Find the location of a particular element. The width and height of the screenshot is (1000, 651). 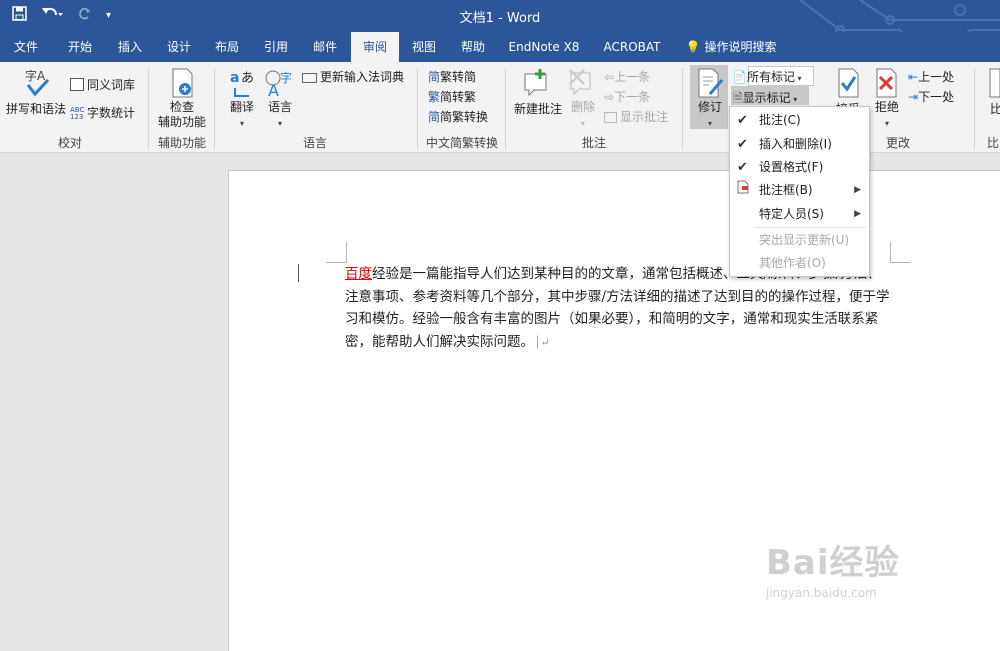

tell-me-search: 💡 操作说明搜索 is located at coordinates (731, 47).